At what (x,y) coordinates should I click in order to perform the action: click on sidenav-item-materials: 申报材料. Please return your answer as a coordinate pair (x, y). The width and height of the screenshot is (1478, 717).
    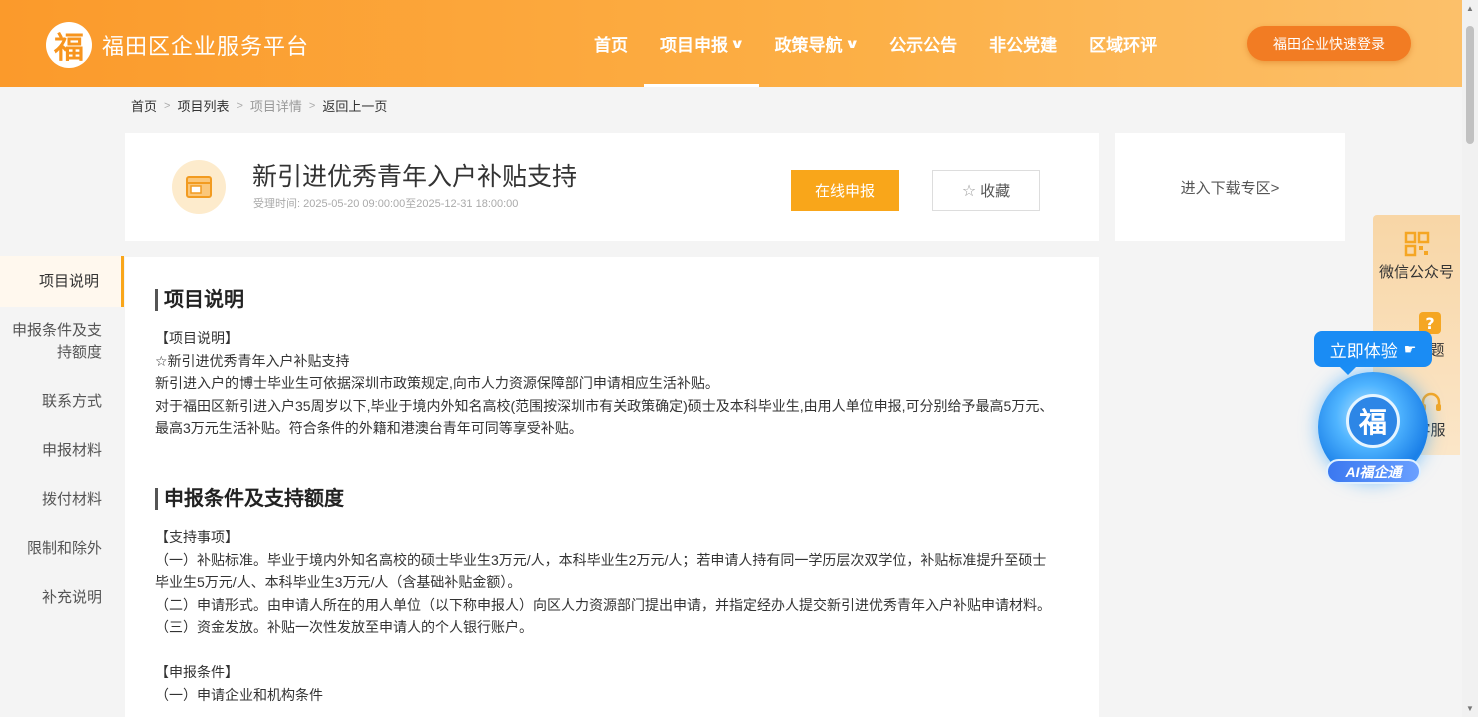
    Looking at the image, I should click on (62, 451).